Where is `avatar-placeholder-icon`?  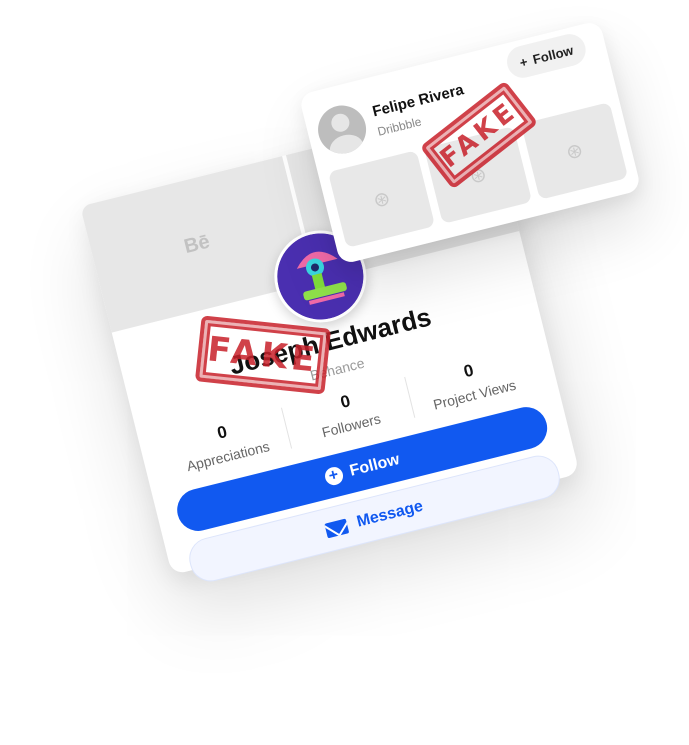 avatar-placeholder-icon is located at coordinates (342, 129).